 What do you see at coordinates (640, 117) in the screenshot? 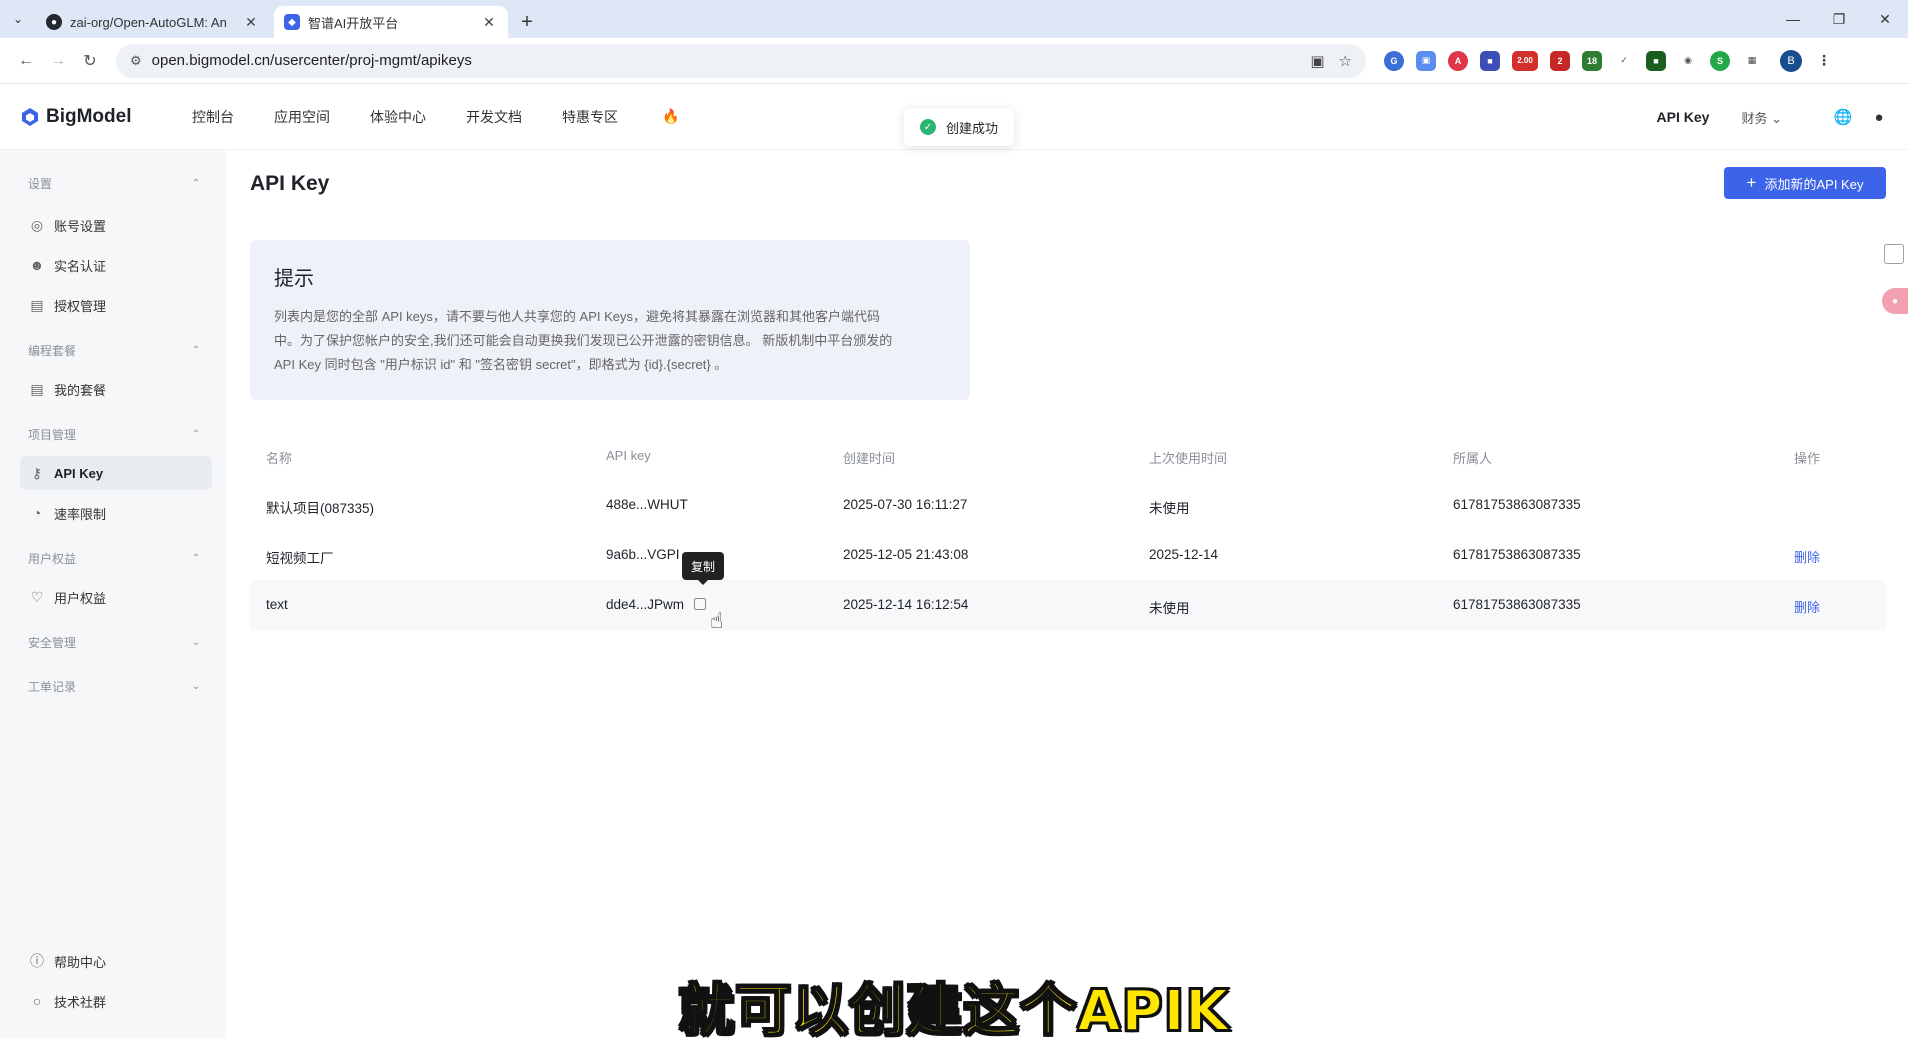
I see `nav-special-offers: 特惠专区 🔥` at bounding box center [640, 117].